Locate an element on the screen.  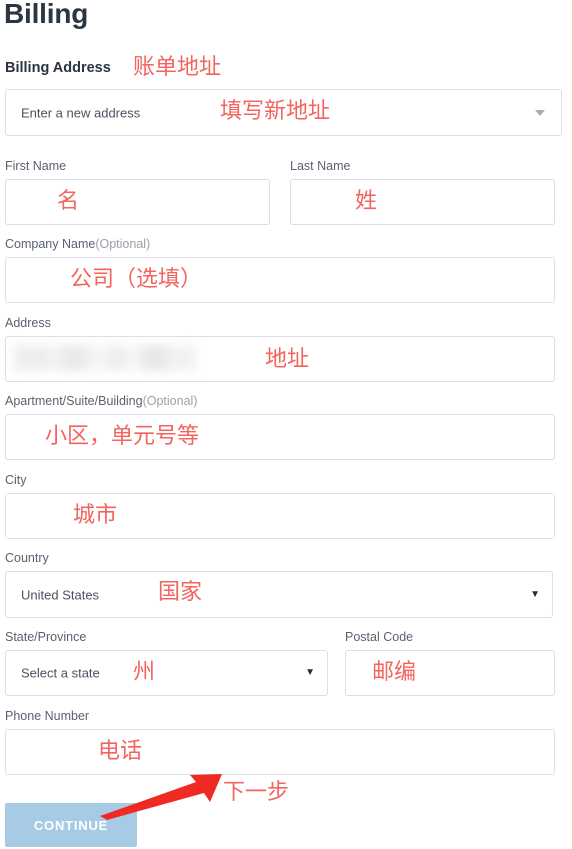
annotation-next-step: 下一步 is located at coordinates (256, 791).